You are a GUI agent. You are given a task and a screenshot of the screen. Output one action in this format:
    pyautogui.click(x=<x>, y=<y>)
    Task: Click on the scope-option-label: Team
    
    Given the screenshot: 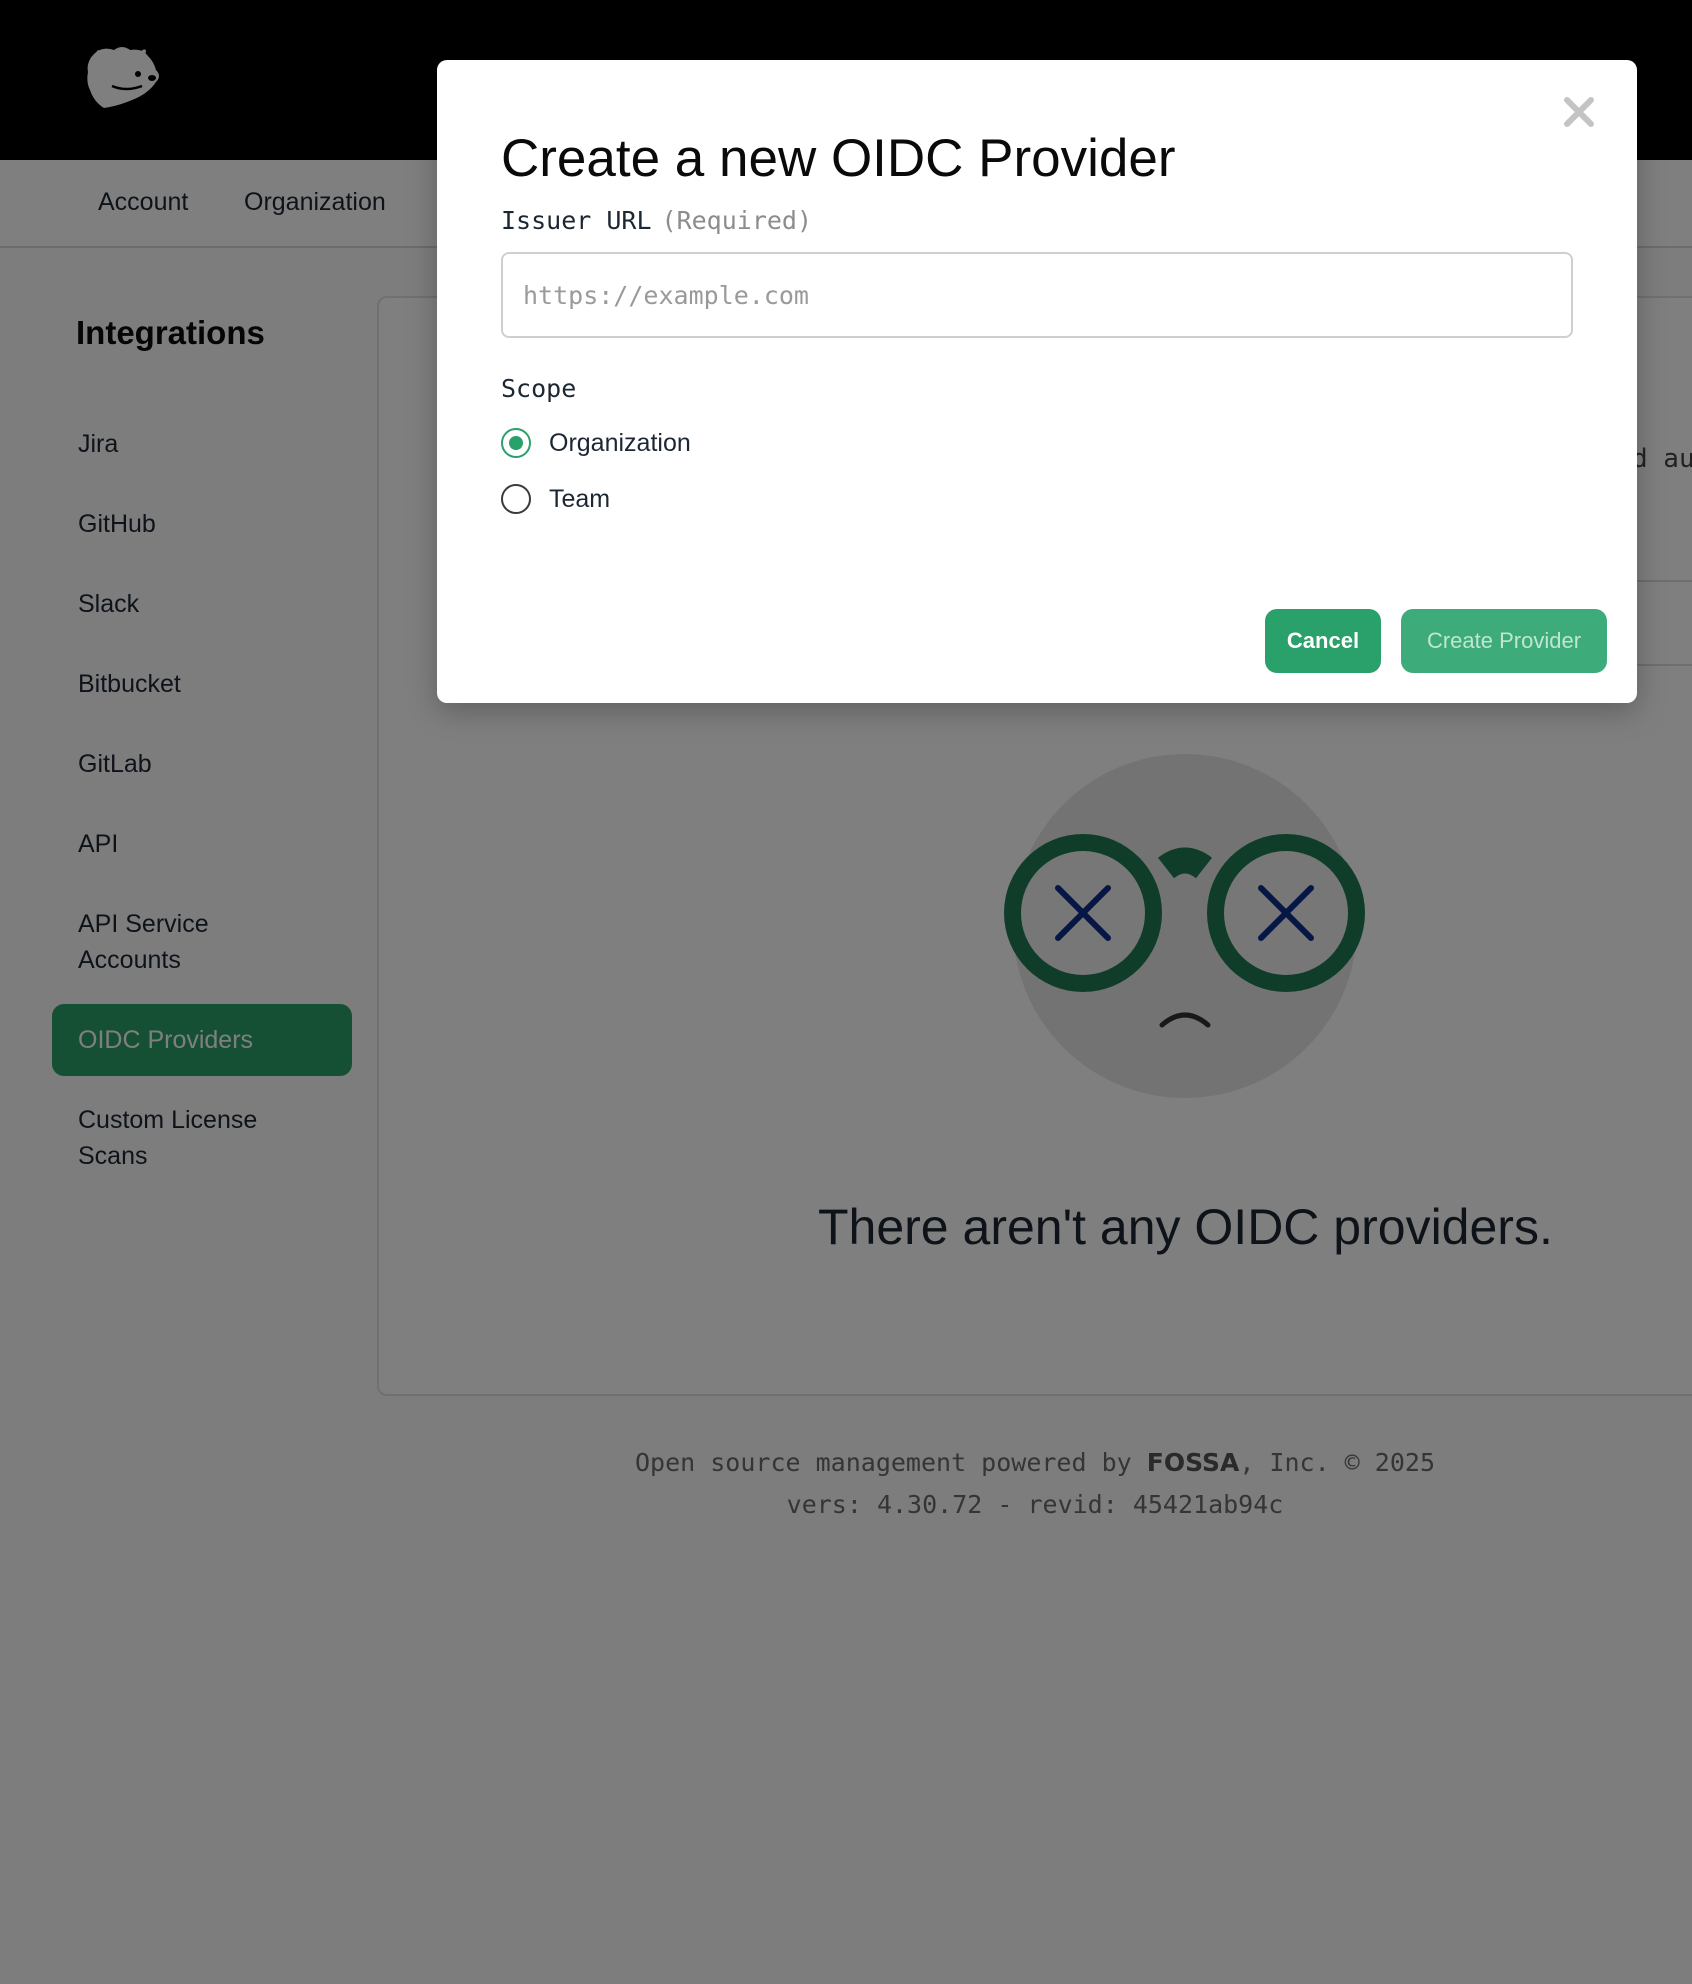 What is the action you would take?
    pyautogui.click(x=580, y=498)
    